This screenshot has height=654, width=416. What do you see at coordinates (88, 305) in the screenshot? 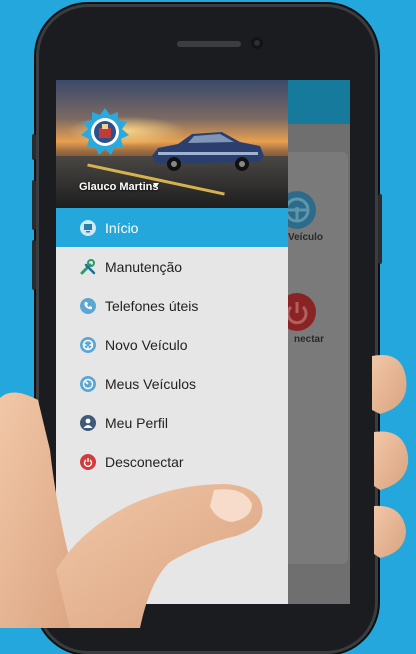
I see `phone-icon` at bounding box center [88, 305].